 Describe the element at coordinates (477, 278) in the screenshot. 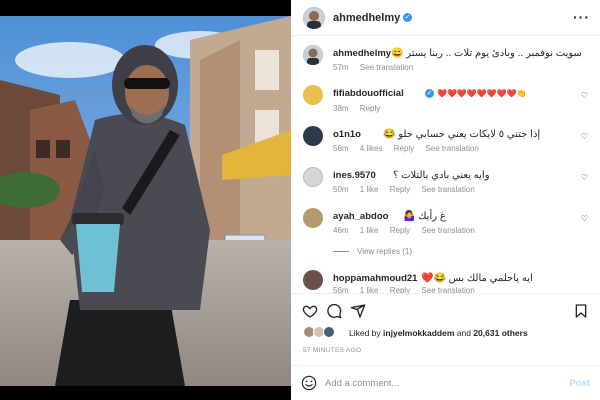

I see `comment-text: ايه ياحلمي مالك بس 😂❤️` at that location.